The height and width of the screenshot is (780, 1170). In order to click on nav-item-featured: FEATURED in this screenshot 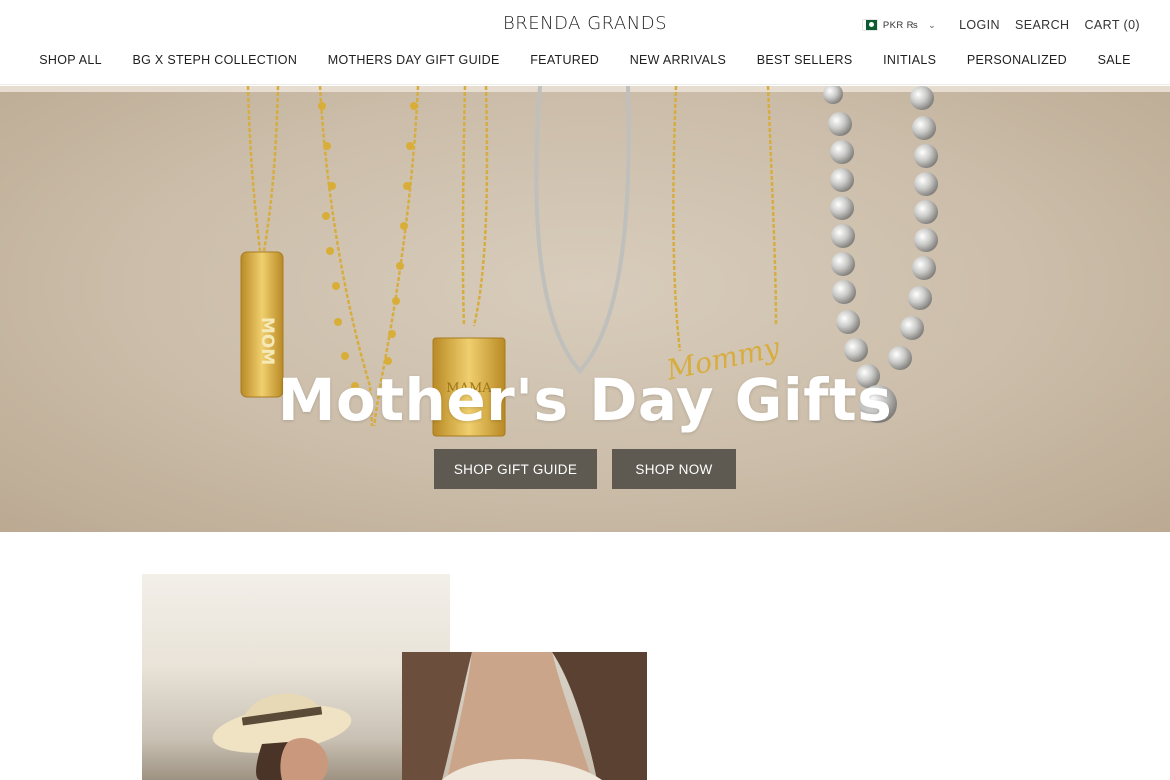, I will do `click(564, 60)`.